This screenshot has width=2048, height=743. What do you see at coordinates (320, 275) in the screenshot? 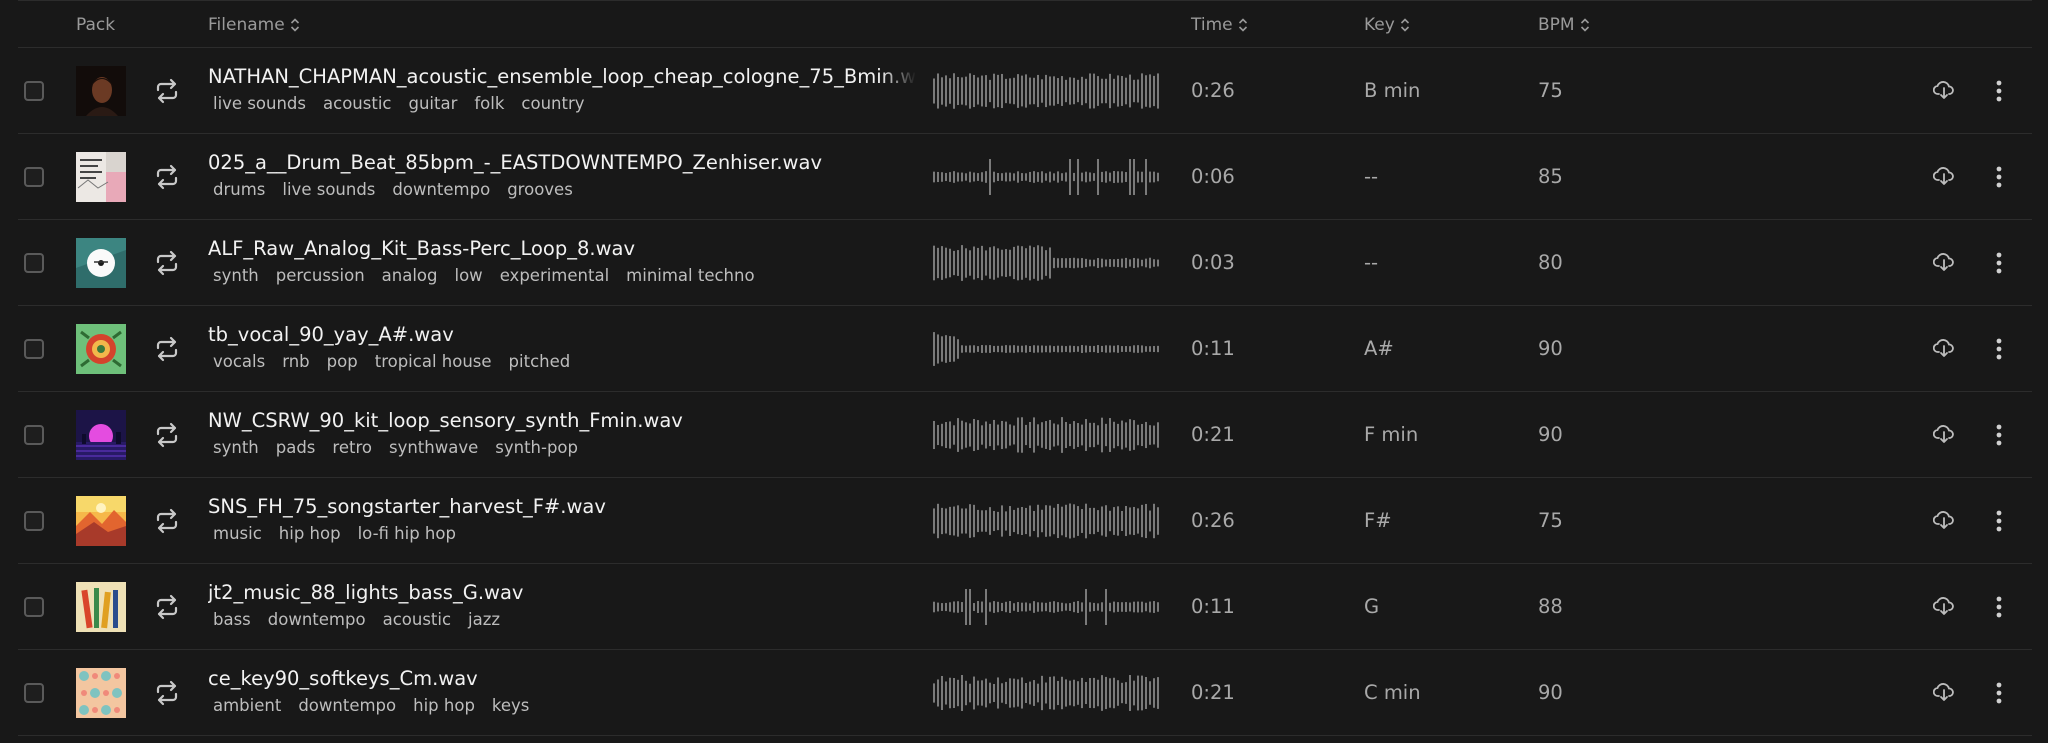
I see `tag: percussion` at bounding box center [320, 275].